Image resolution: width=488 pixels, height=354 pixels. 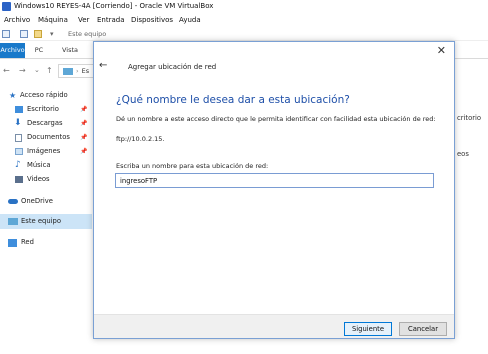 I want to click on location-url: ftp://10.0.2.15., so click(x=140, y=139).